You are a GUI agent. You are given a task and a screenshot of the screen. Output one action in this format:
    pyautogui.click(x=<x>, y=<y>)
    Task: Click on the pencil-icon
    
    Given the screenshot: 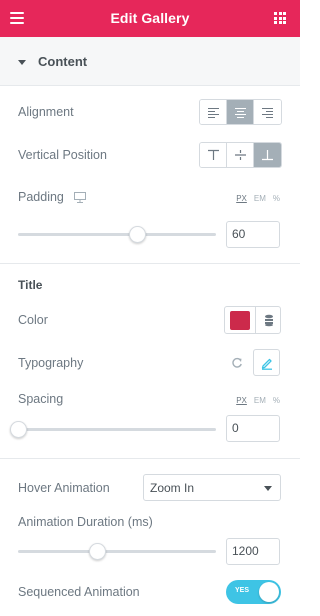 What is the action you would take?
    pyautogui.click(x=266, y=364)
    